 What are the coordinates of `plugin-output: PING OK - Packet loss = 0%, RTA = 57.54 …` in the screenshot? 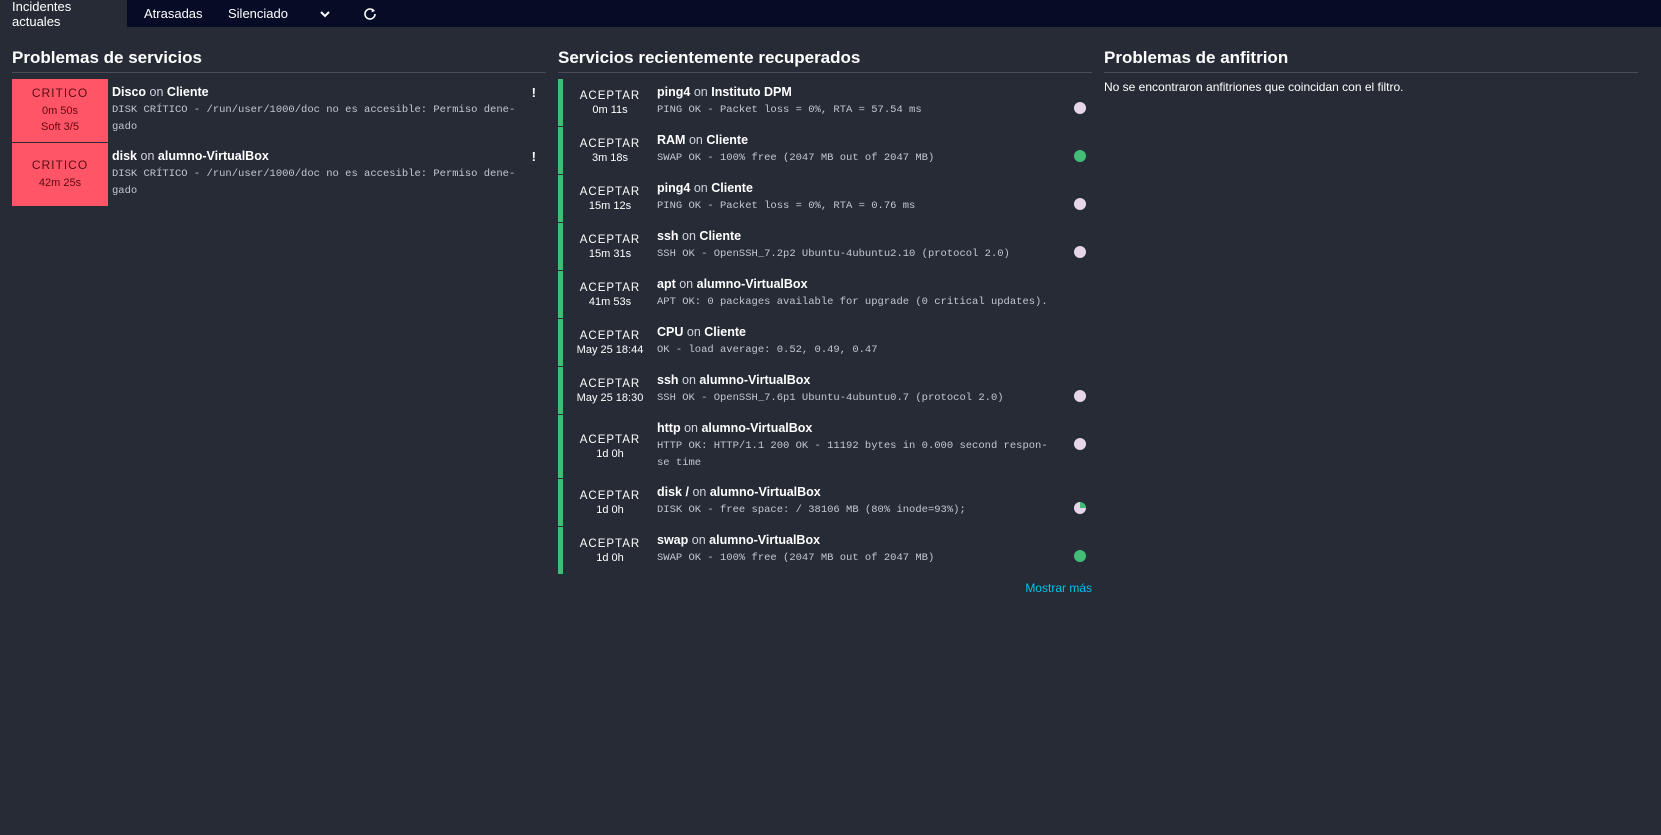 It's located at (789, 110).